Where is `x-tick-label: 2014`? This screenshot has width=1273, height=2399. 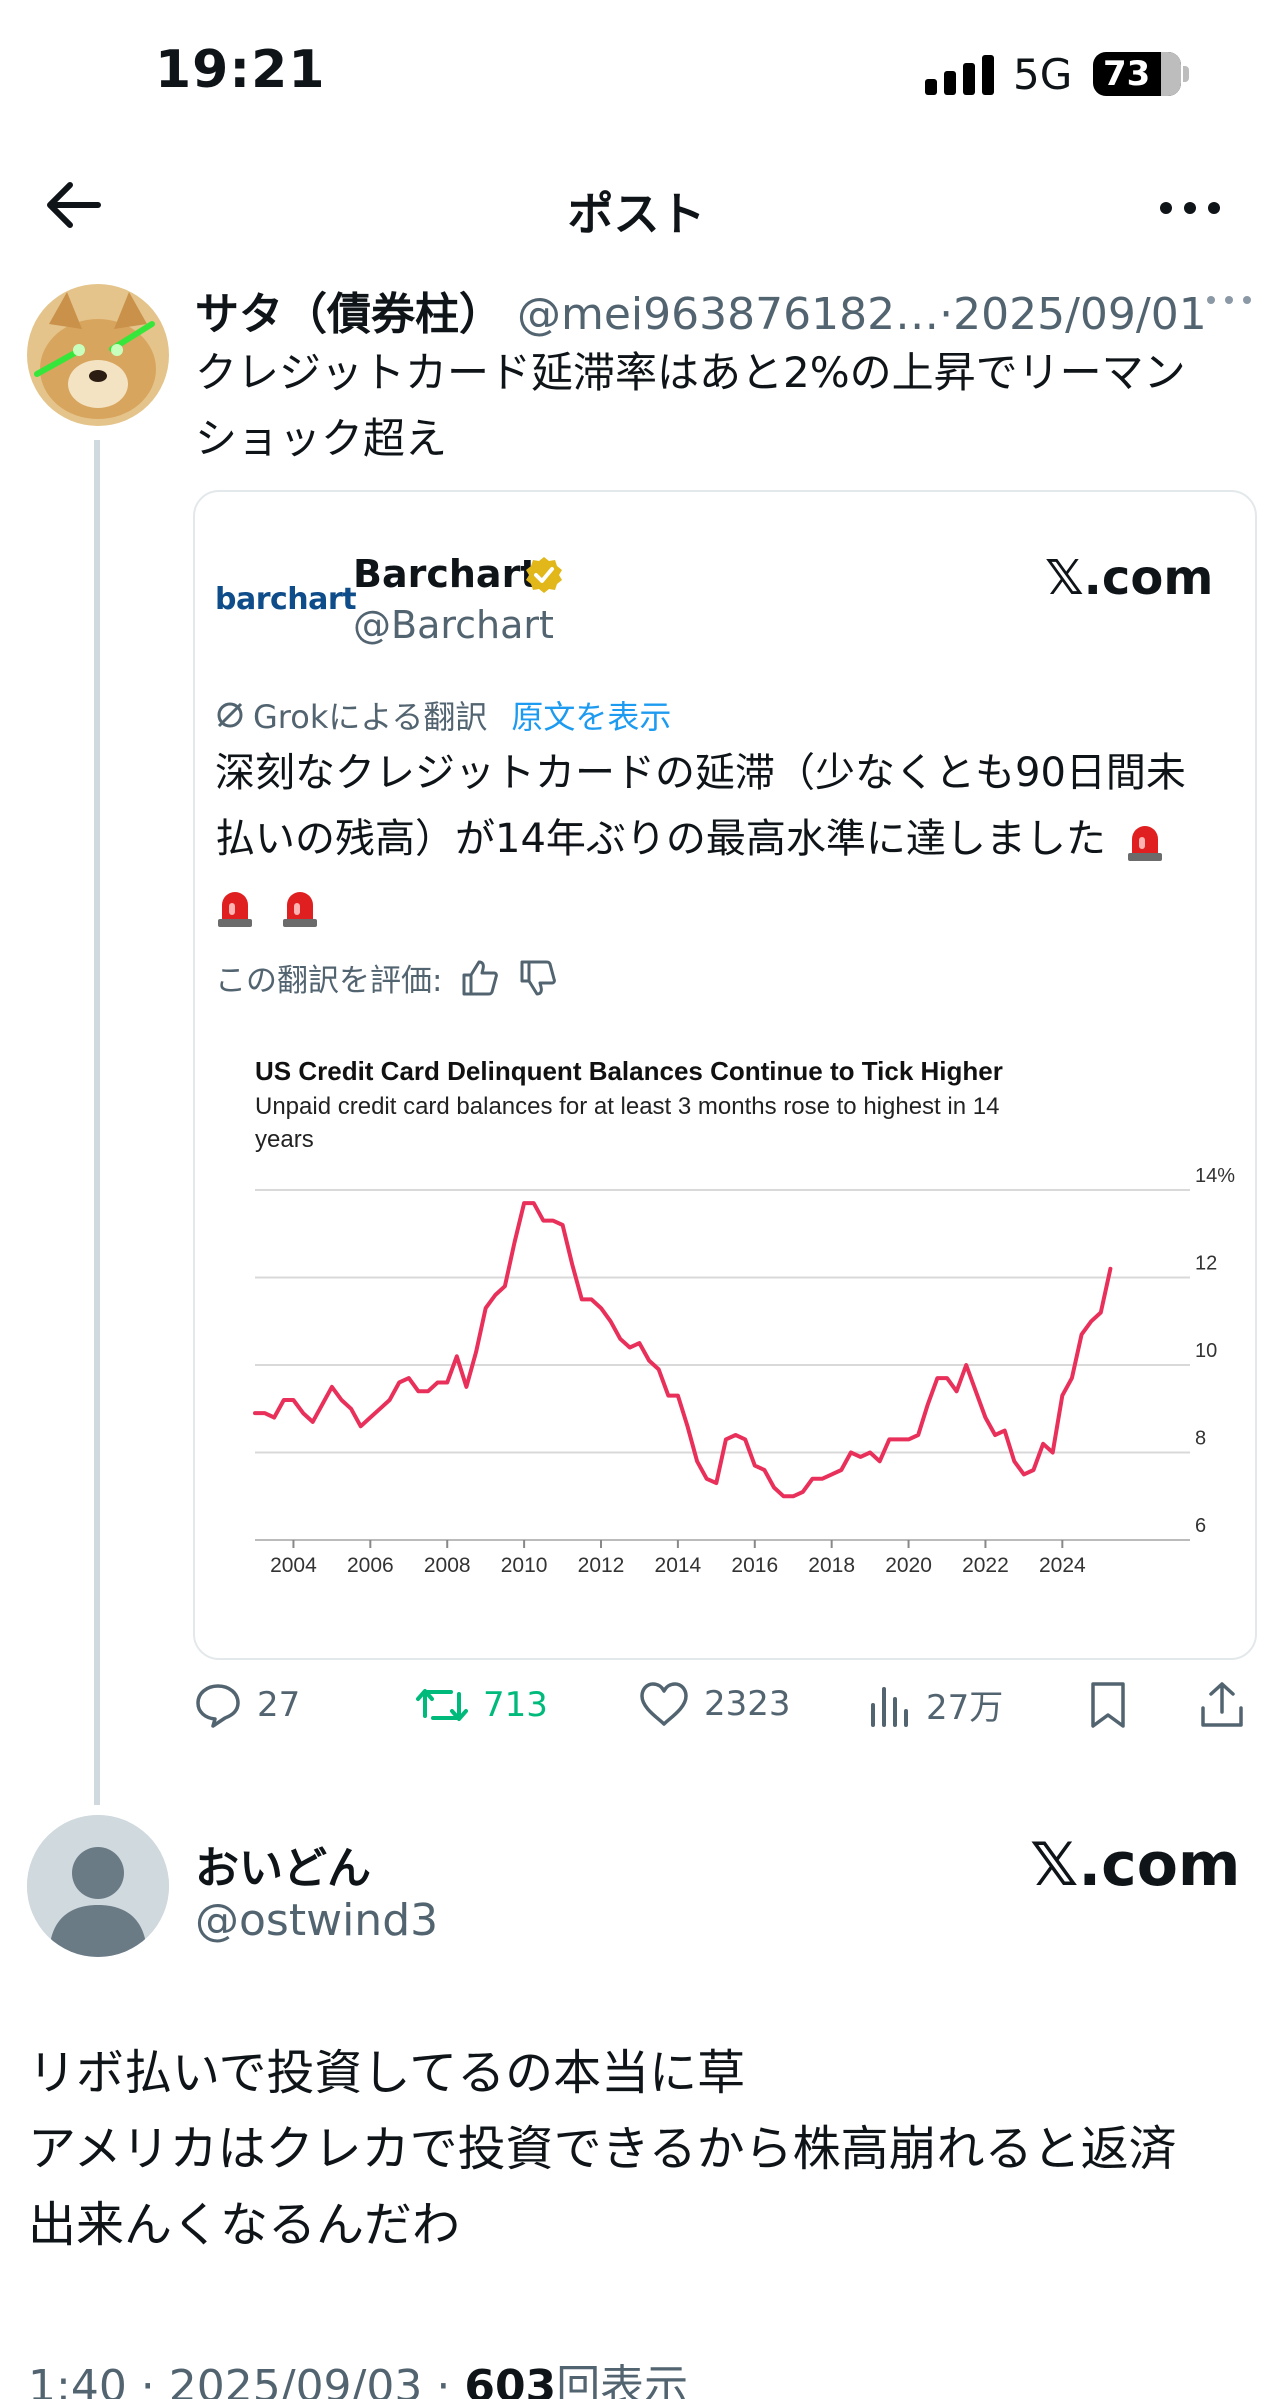
x-tick-label: 2014 is located at coordinates (678, 1565).